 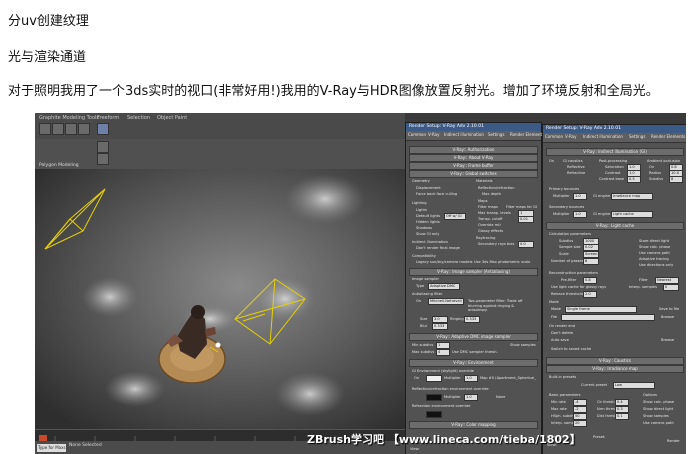 What do you see at coordinates (455, 216) in the screenshot?
I see `default-lights-select: Off w/ GI` at bounding box center [455, 216].